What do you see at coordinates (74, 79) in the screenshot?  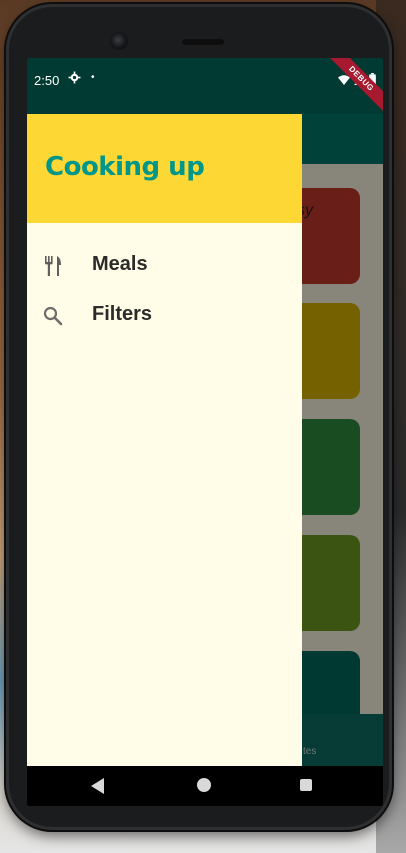 I see `gear-icon` at bounding box center [74, 79].